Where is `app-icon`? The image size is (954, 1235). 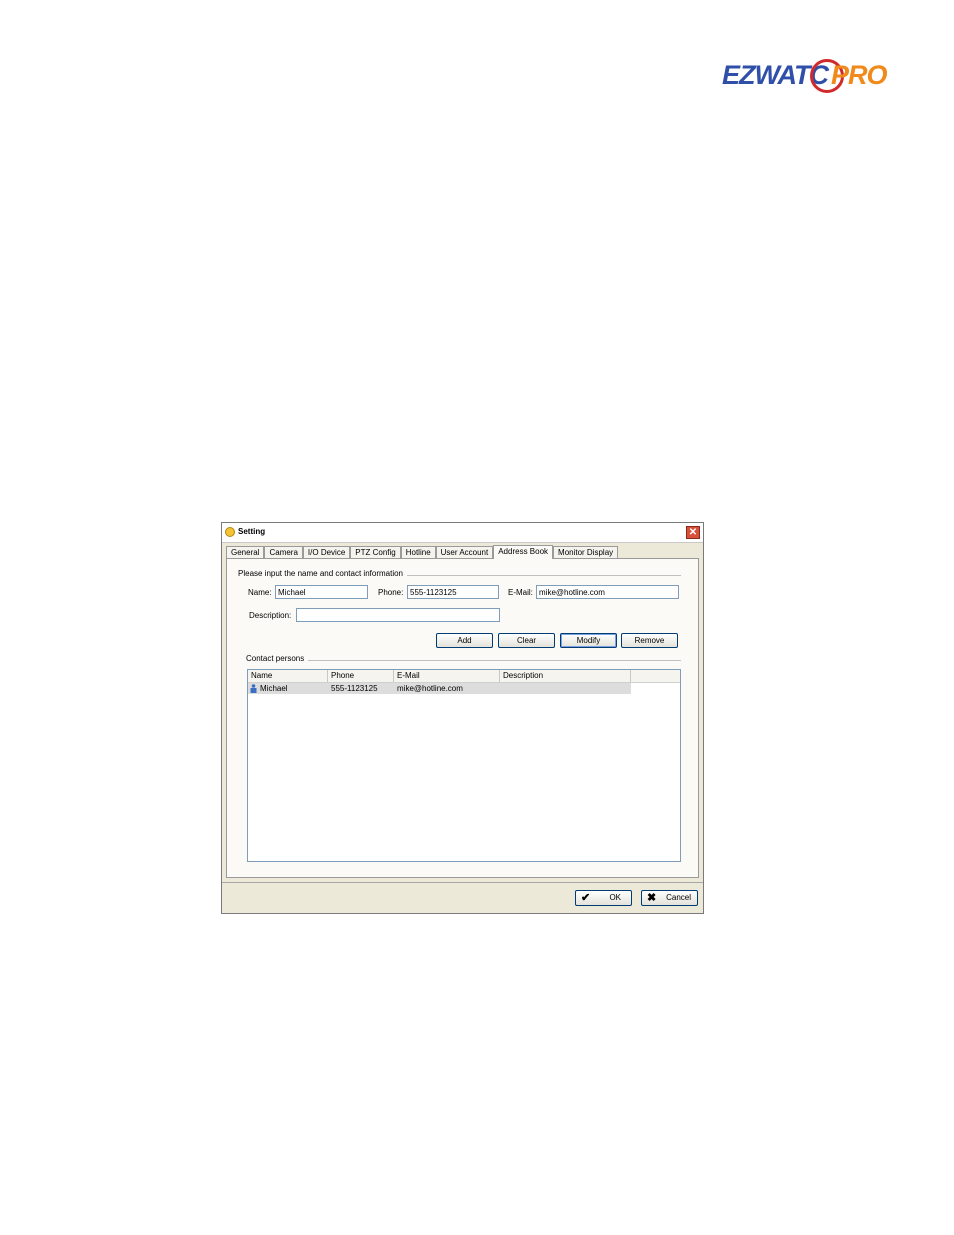
app-icon is located at coordinates (230, 532).